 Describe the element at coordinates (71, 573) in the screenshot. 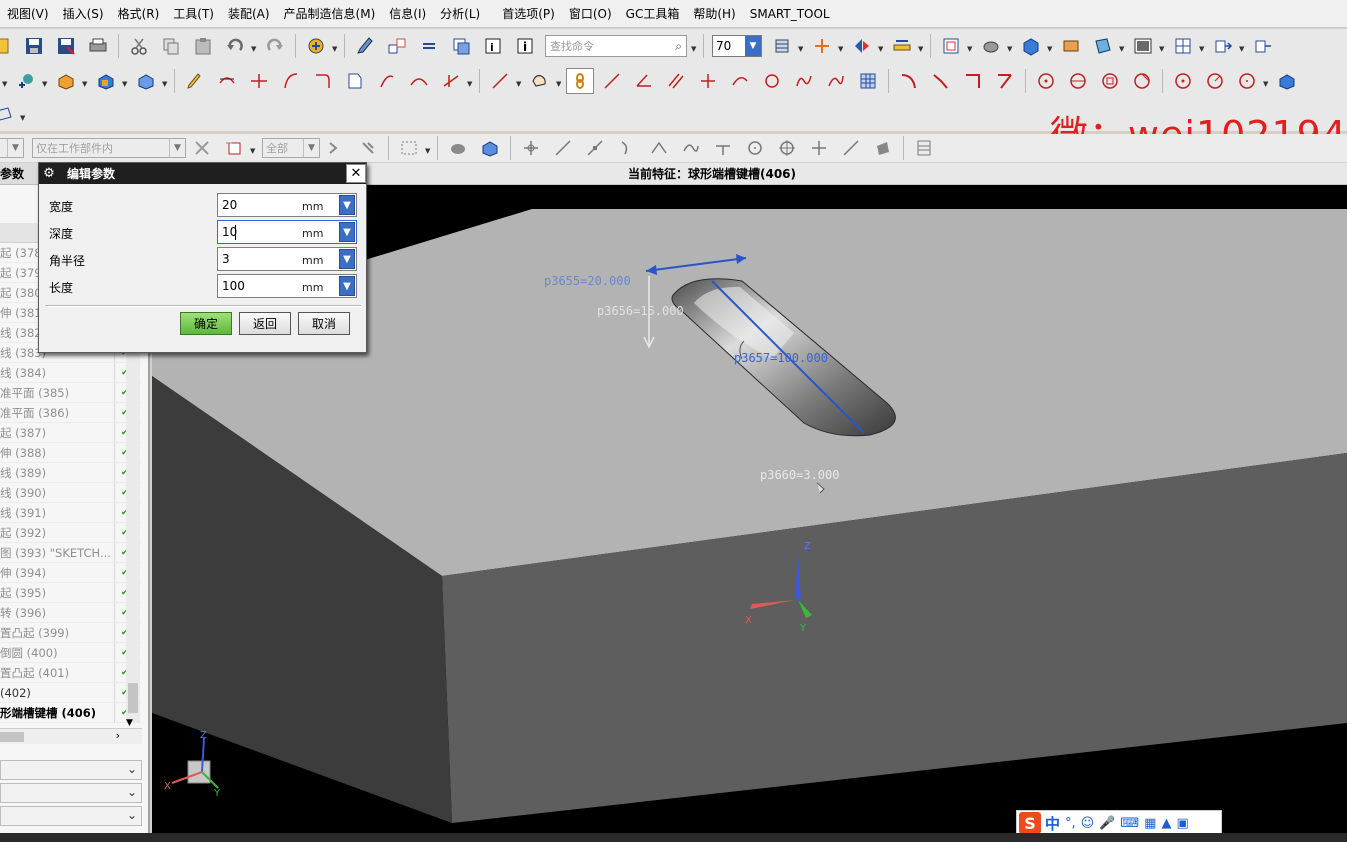

I see `feature-row: 伸 (394) ✔` at that location.